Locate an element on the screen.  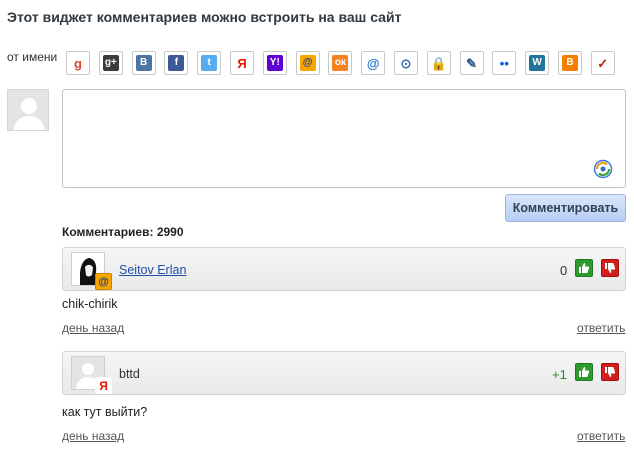
current-user-avatar is located at coordinates (28, 110).